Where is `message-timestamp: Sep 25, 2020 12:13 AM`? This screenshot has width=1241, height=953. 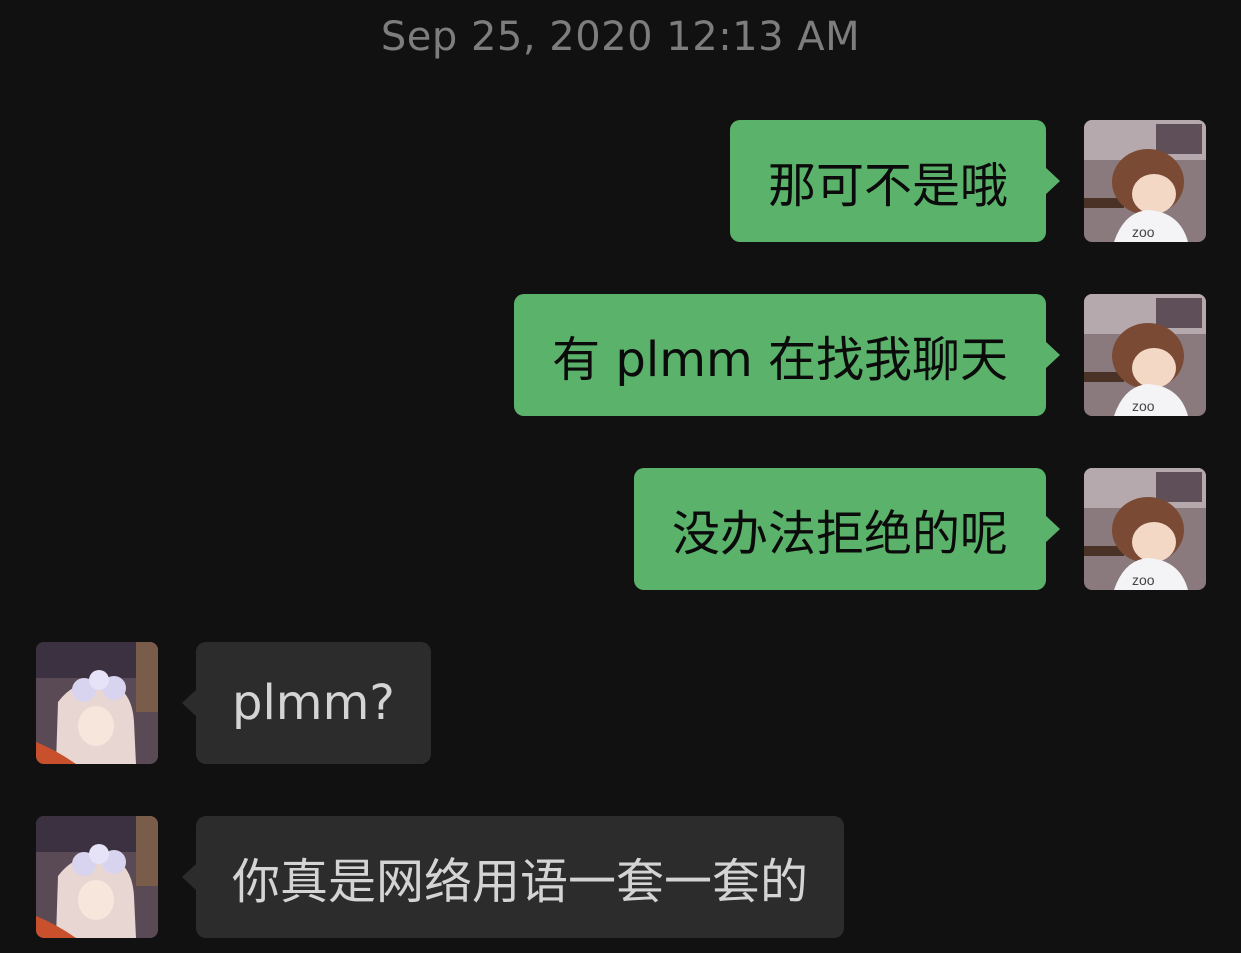 message-timestamp: Sep 25, 2020 12:13 AM is located at coordinates (620, 37).